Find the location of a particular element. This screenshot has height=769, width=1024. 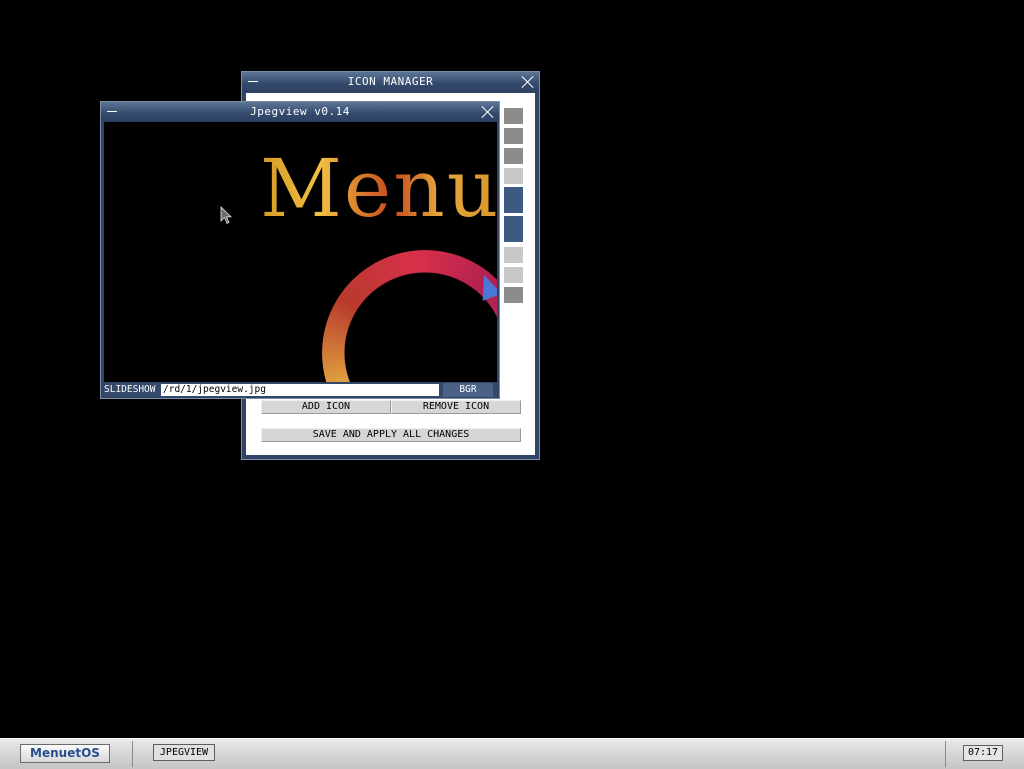

slideshow-button: SLIDESHOW is located at coordinates (132, 390).